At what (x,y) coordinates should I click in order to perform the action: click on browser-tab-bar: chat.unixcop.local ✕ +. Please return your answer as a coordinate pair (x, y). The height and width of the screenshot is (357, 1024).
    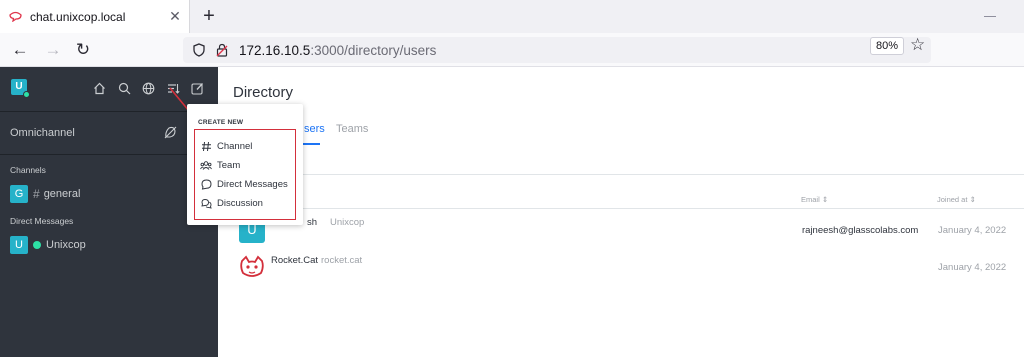
    Looking at the image, I should click on (512, 16).